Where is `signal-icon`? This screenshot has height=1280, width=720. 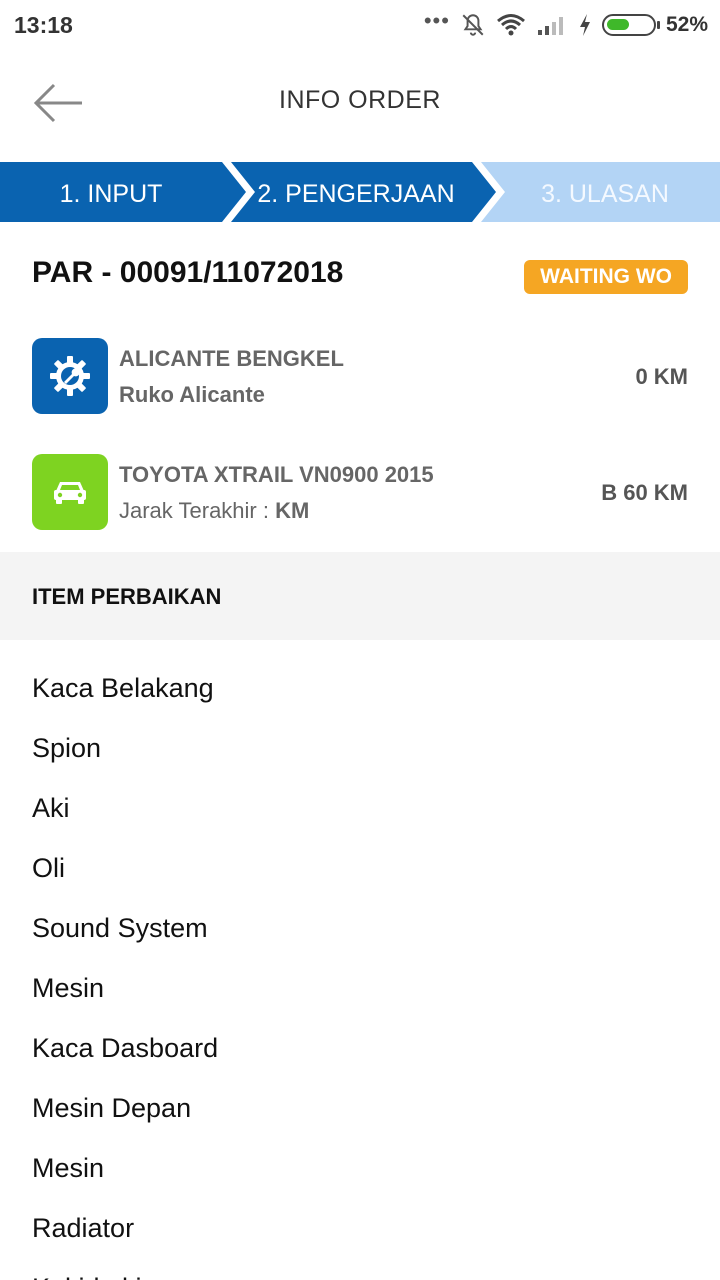
signal-icon is located at coordinates (550, 26).